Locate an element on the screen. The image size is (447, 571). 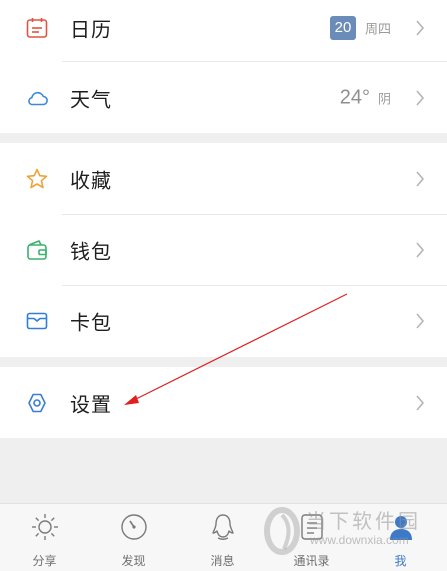
menu-item-favorites: 收藏 is located at coordinates (223, 179).